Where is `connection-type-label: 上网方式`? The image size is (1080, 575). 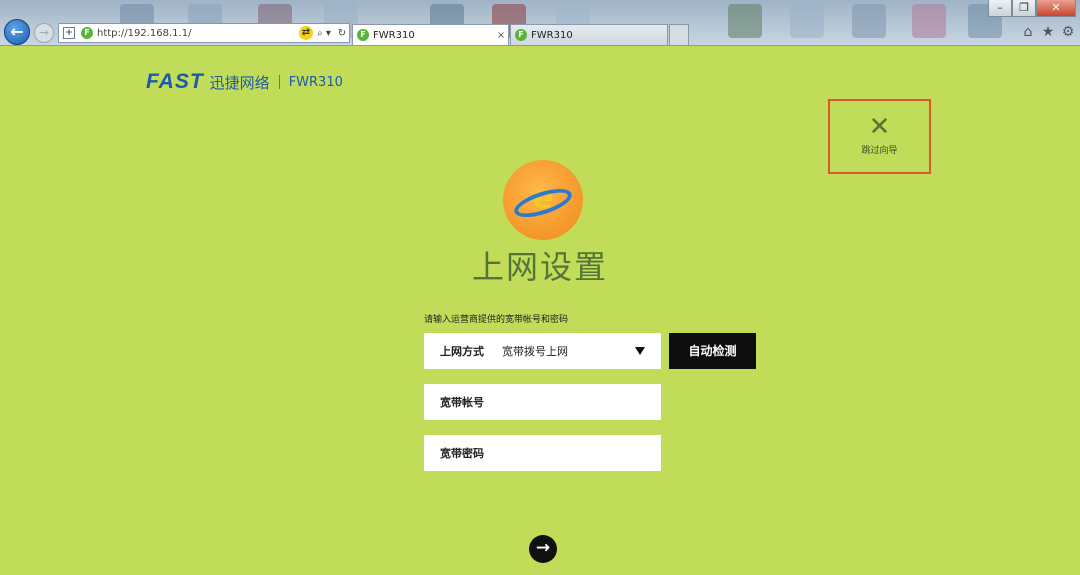
connection-type-label: 上网方式 is located at coordinates (462, 351).